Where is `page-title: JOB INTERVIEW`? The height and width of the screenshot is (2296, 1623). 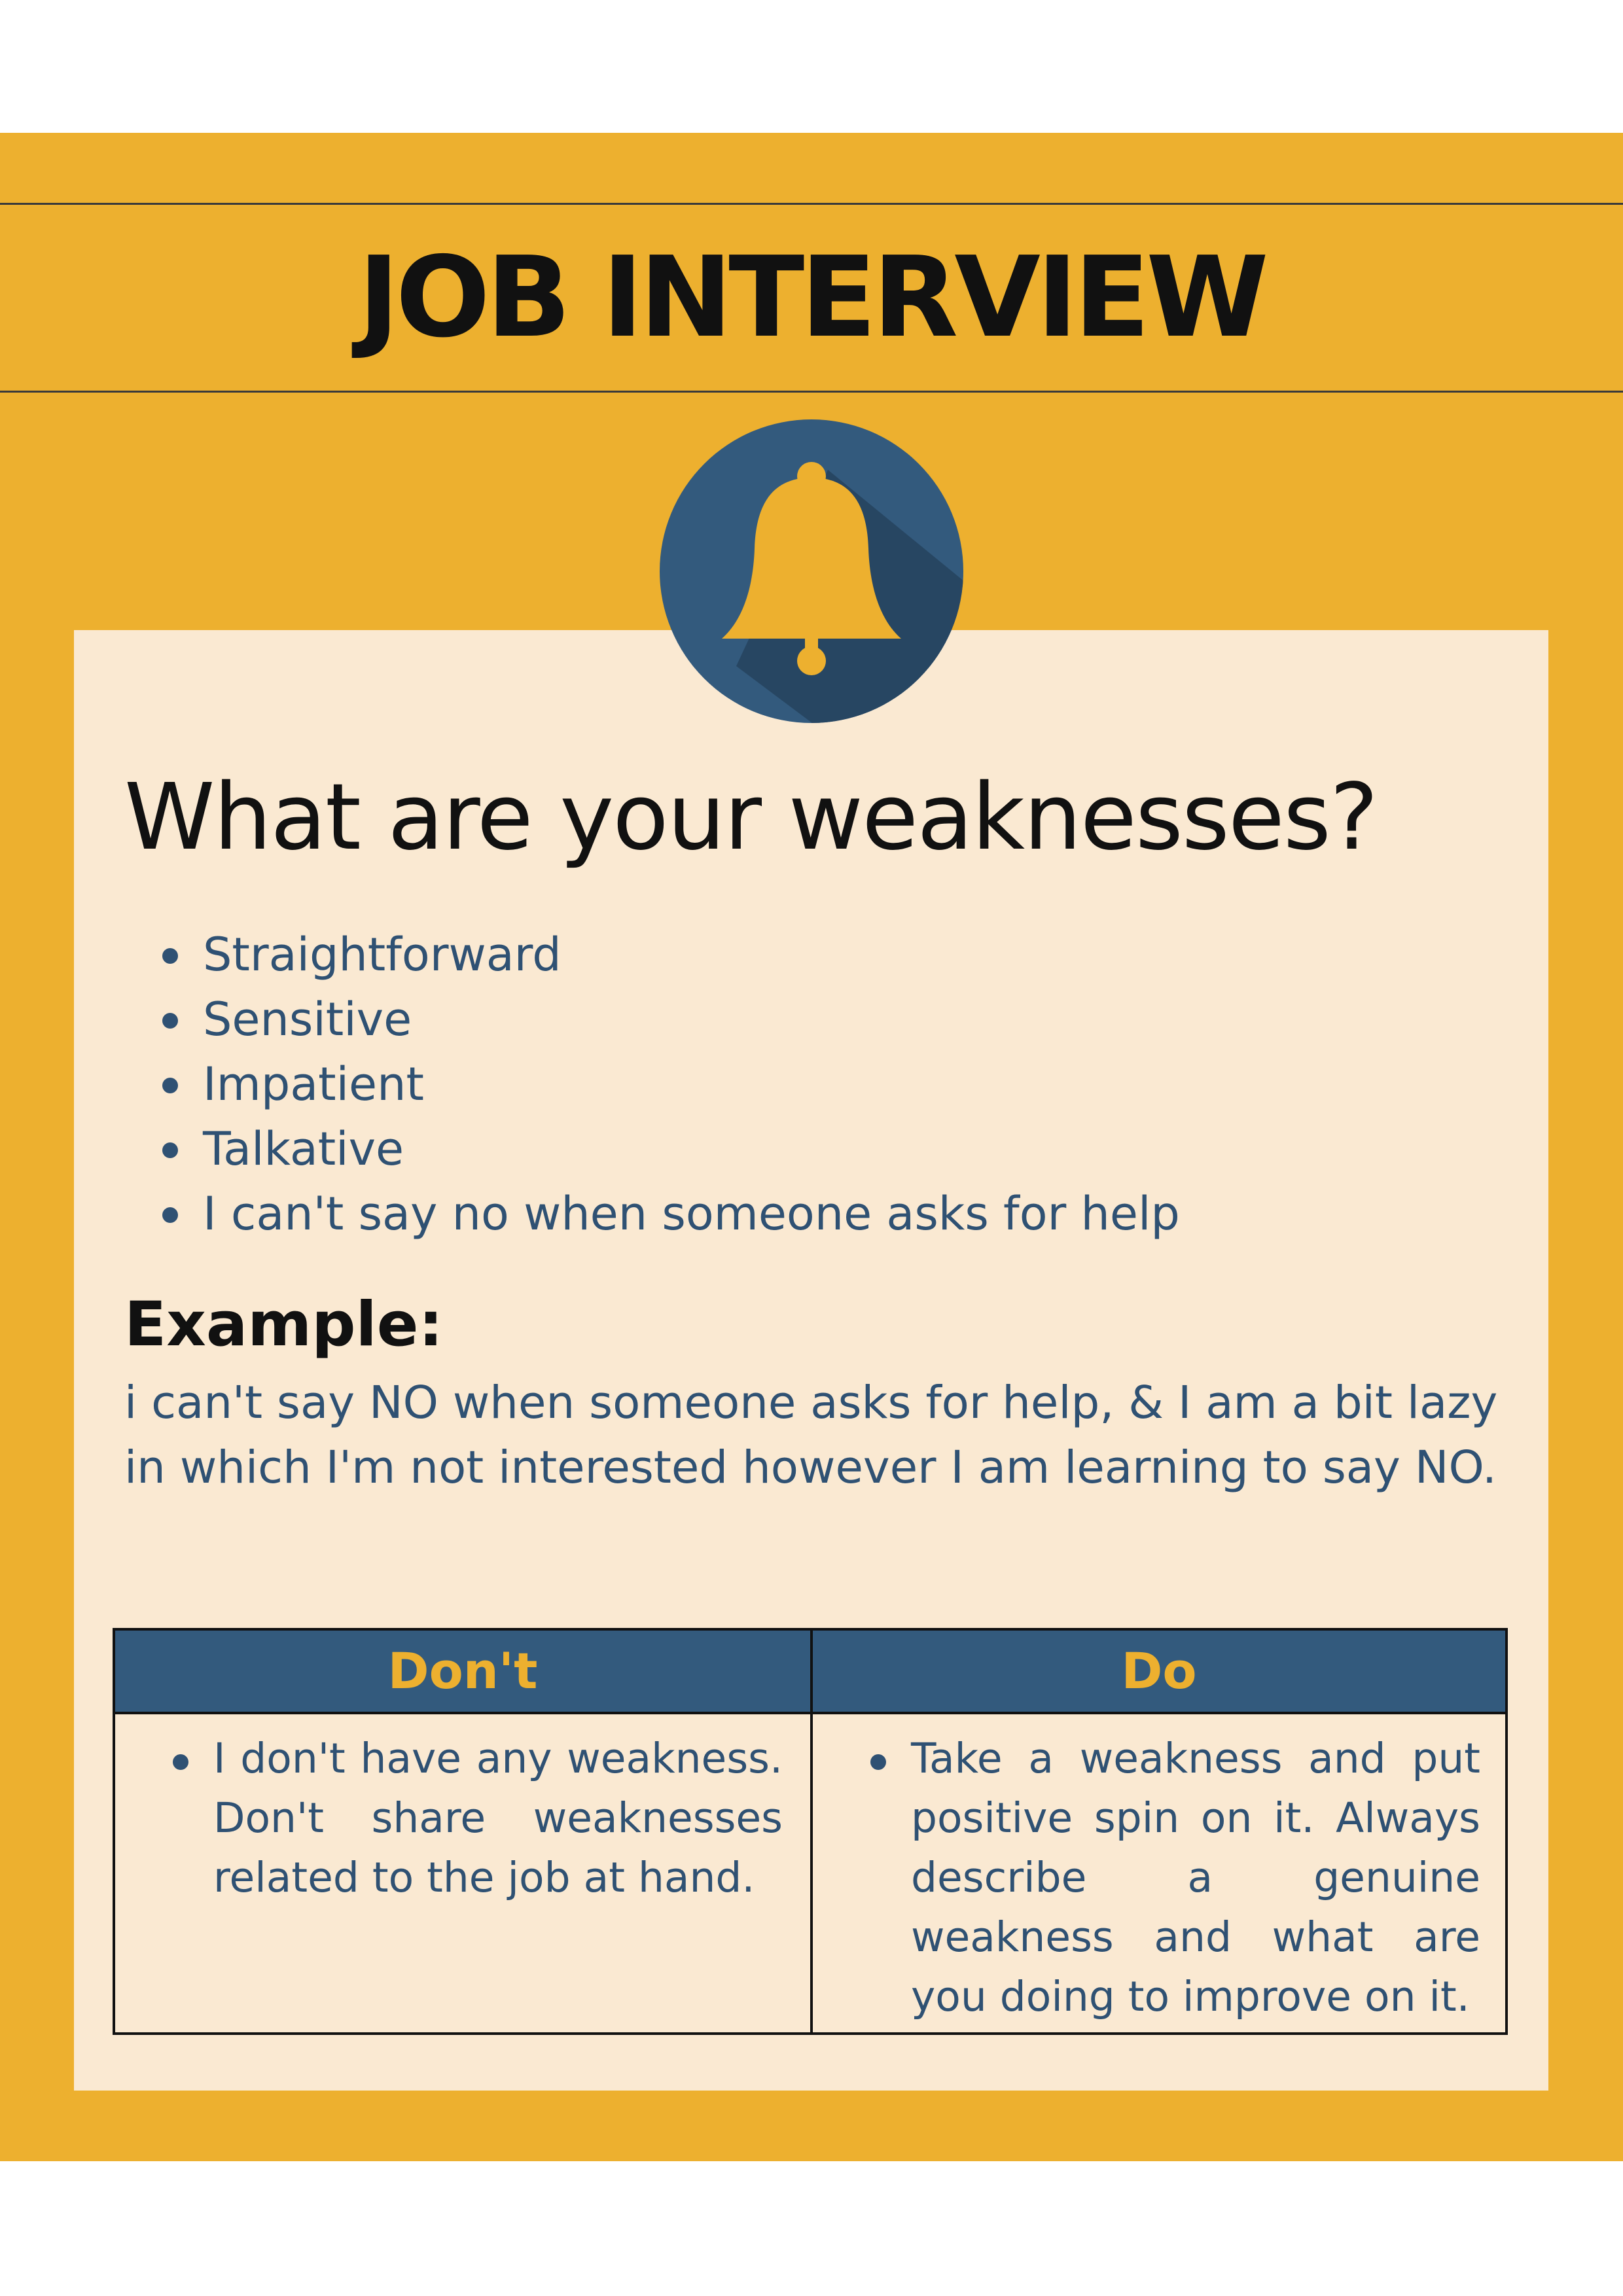 page-title: JOB INTERVIEW is located at coordinates (813, 297).